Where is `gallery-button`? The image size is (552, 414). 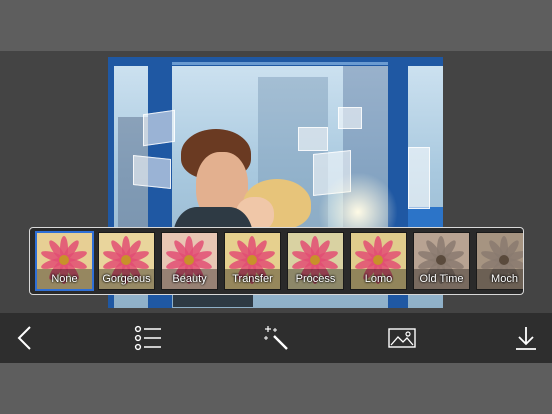
gallery-button is located at coordinates (402, 338).